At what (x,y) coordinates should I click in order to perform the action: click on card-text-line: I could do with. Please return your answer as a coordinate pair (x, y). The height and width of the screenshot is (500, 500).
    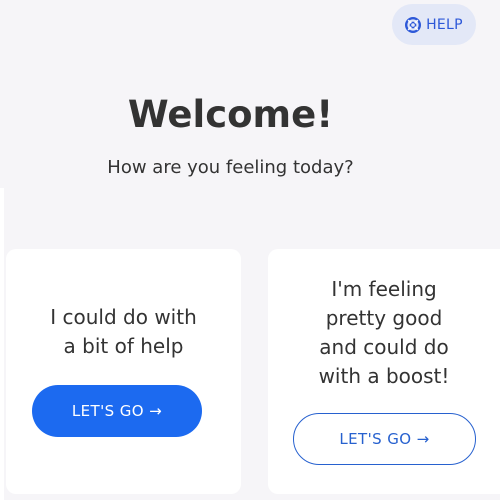
    Looking at the image, I should click on (123, 317).